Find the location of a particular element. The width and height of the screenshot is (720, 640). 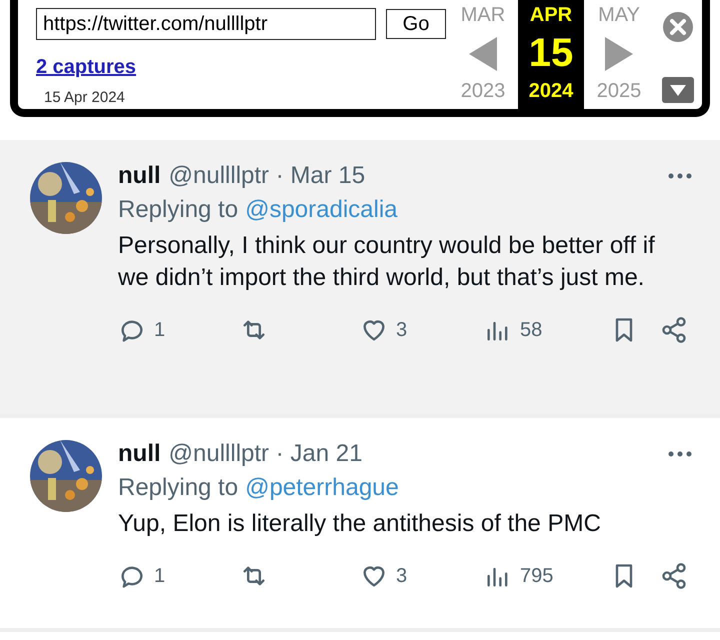

tweet-text: Personally, I think our country would be better off if we didn’t import the third world, but that’s just me. is located at coordinates (387, 262).